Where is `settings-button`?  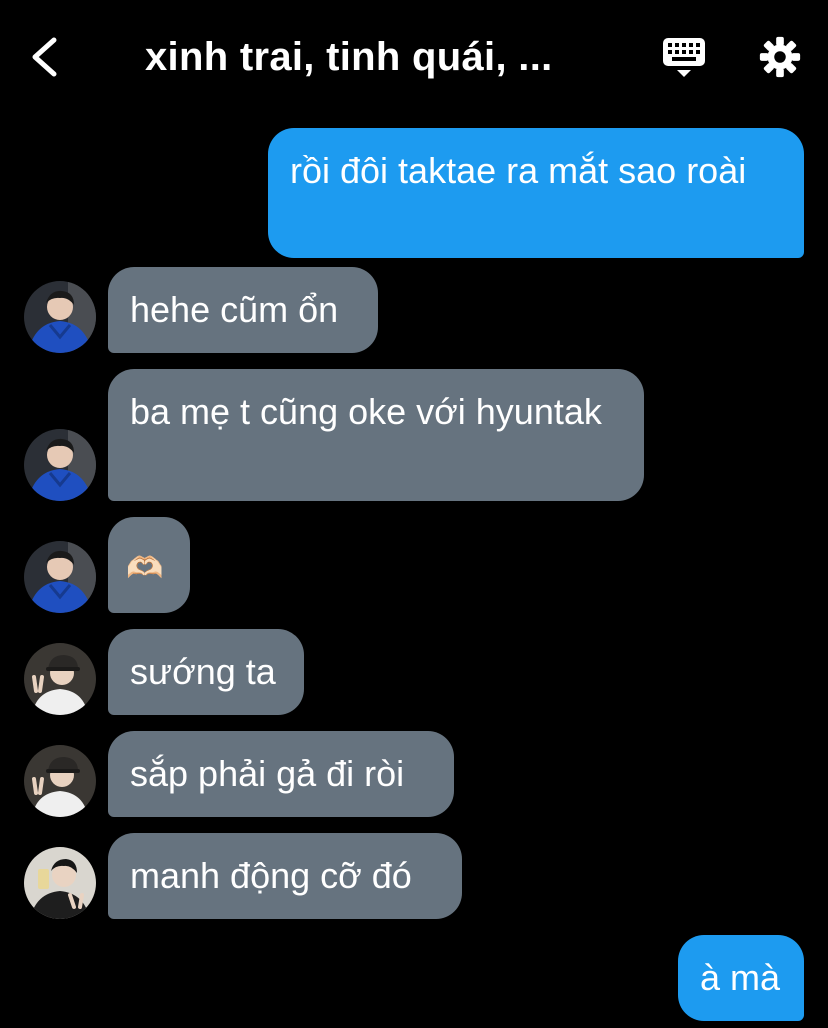 settings-button is located at coordinates (780, 57).